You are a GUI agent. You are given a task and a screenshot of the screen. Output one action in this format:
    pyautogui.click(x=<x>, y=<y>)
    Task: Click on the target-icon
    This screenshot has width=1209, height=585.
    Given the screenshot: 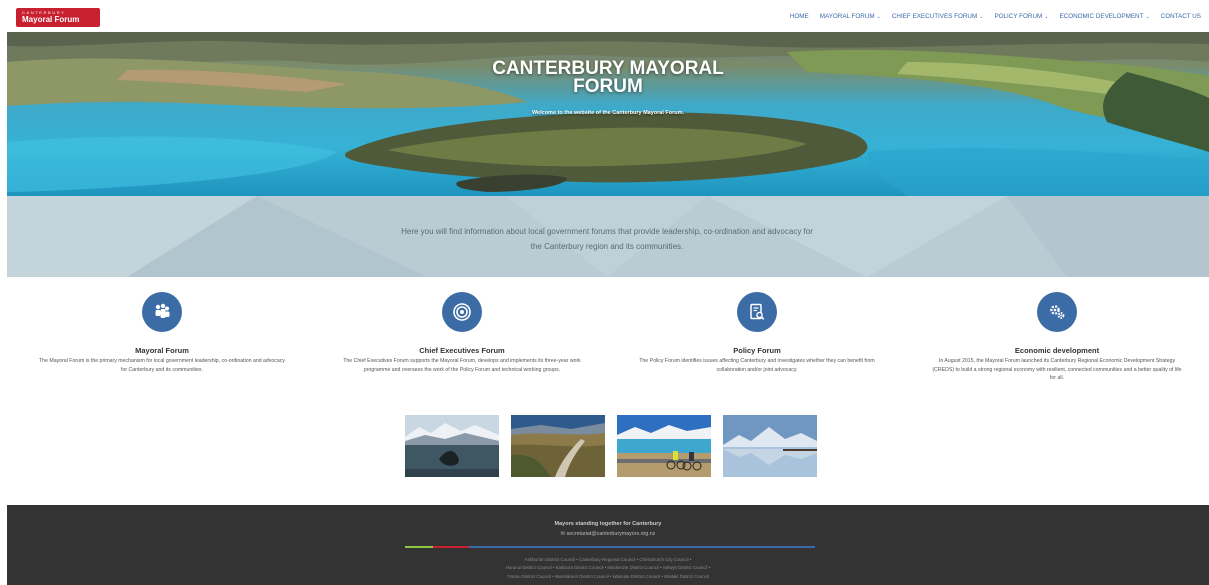 What is the action you would take?
    pyautogui.click(x=462, y=312)
    